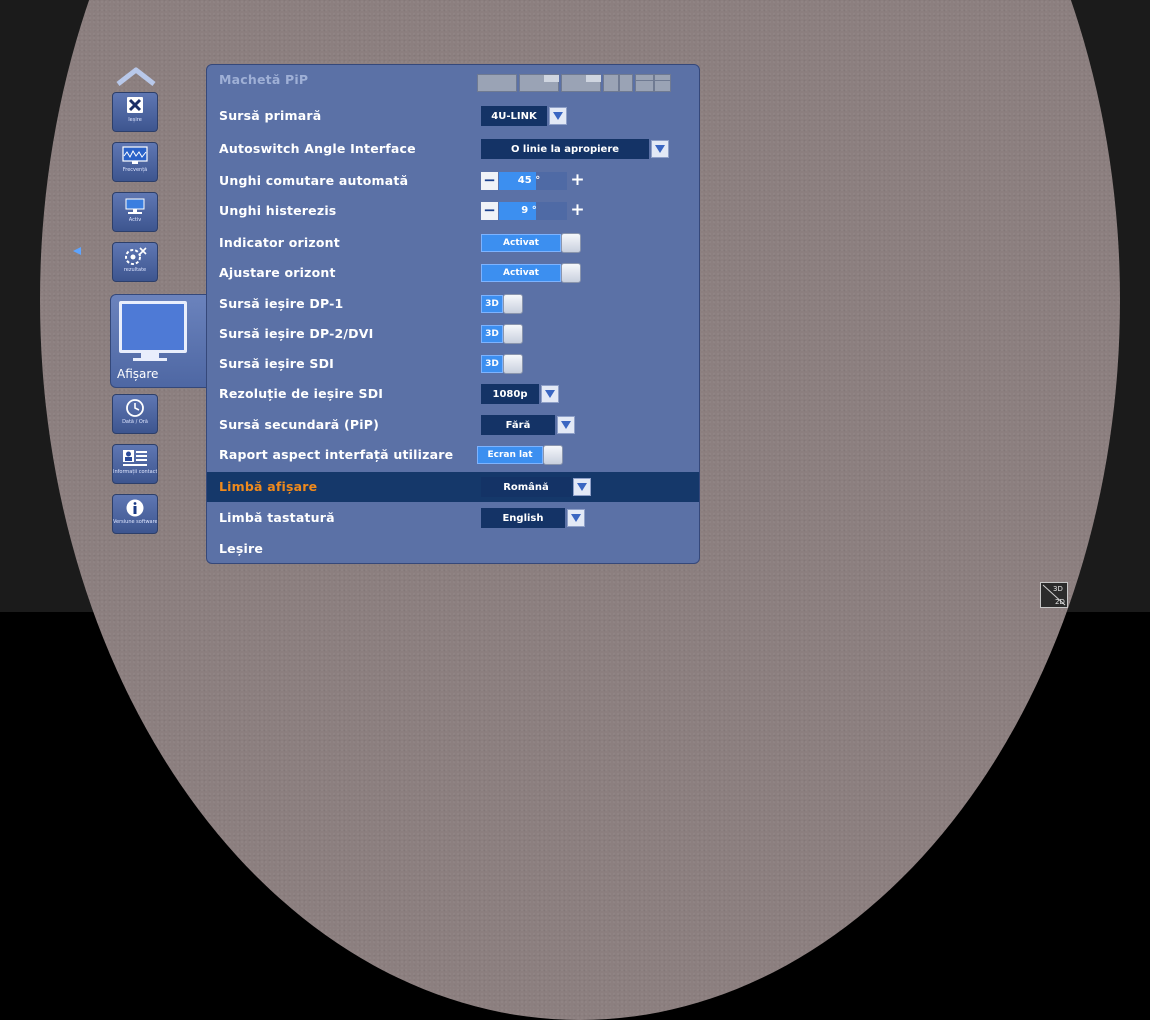  What do you see at coordinates (453, 243) in the screenshot?
I see `menu-row-horizon-indicator: Indicator orizont Activat` at bounding box center [453, 243].